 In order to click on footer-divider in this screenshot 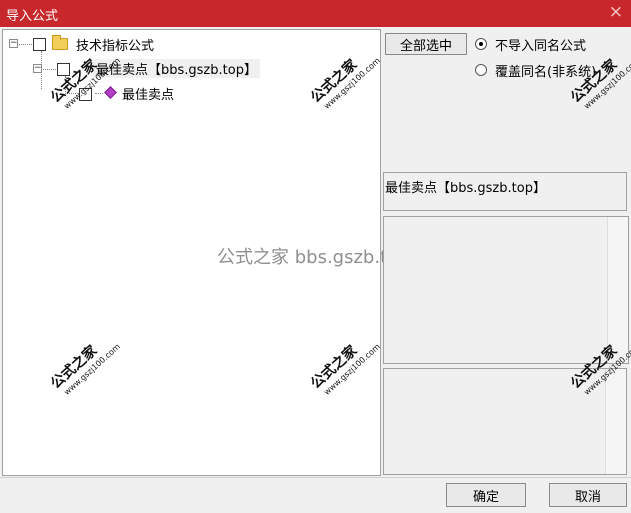, I will do `click(315, 477)`.